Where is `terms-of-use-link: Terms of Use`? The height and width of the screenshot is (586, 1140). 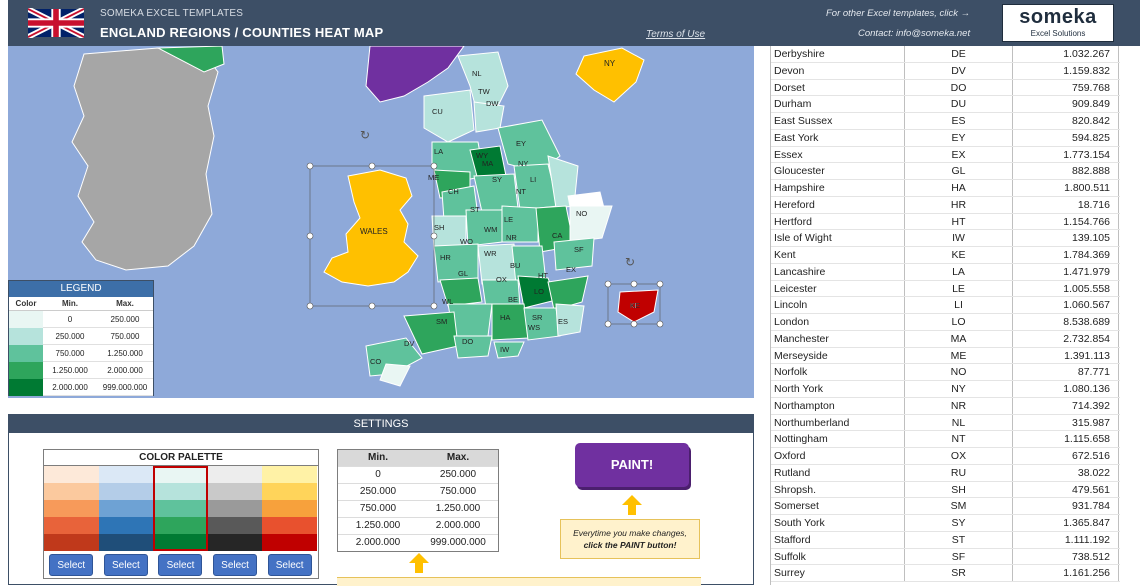 terms-of-use-link: Terms of Use is located at coordinates (675, 34).